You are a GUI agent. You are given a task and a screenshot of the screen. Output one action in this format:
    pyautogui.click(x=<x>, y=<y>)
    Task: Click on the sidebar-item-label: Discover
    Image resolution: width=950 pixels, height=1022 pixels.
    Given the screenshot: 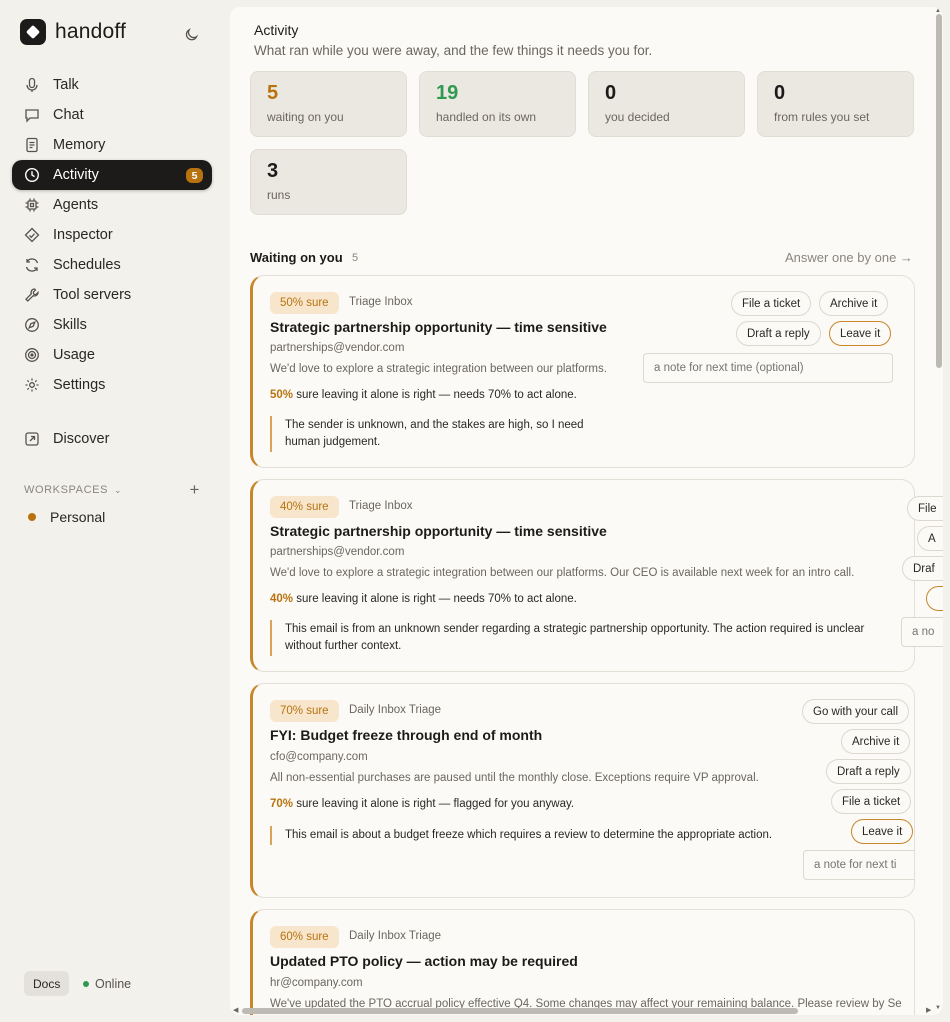 What is the action you would take?
    pyautogui.click(x=81, y=439)
    